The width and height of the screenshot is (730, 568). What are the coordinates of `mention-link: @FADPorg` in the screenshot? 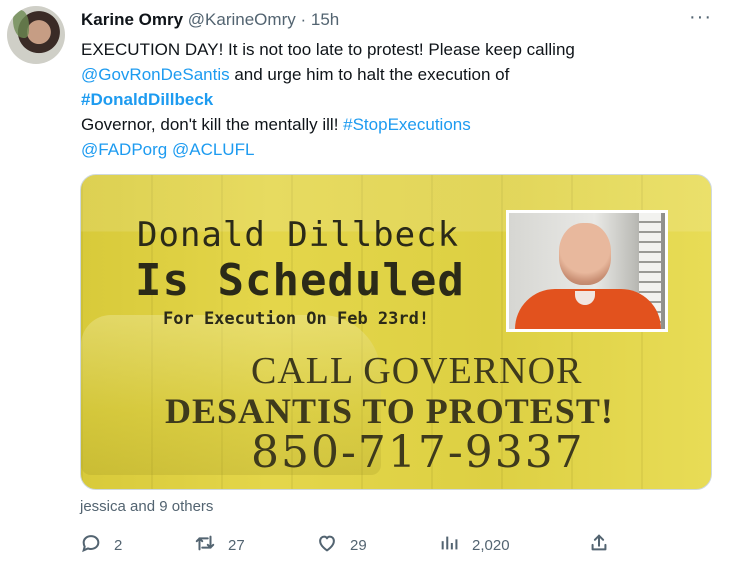 It's located at (124, 149).